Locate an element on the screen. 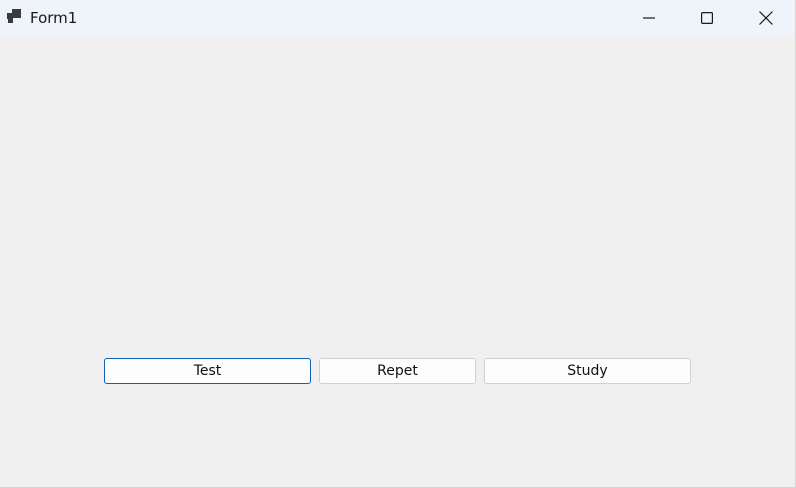 This screenshot has height=488, width=796. app-icon is located at coordinates (15, 17).